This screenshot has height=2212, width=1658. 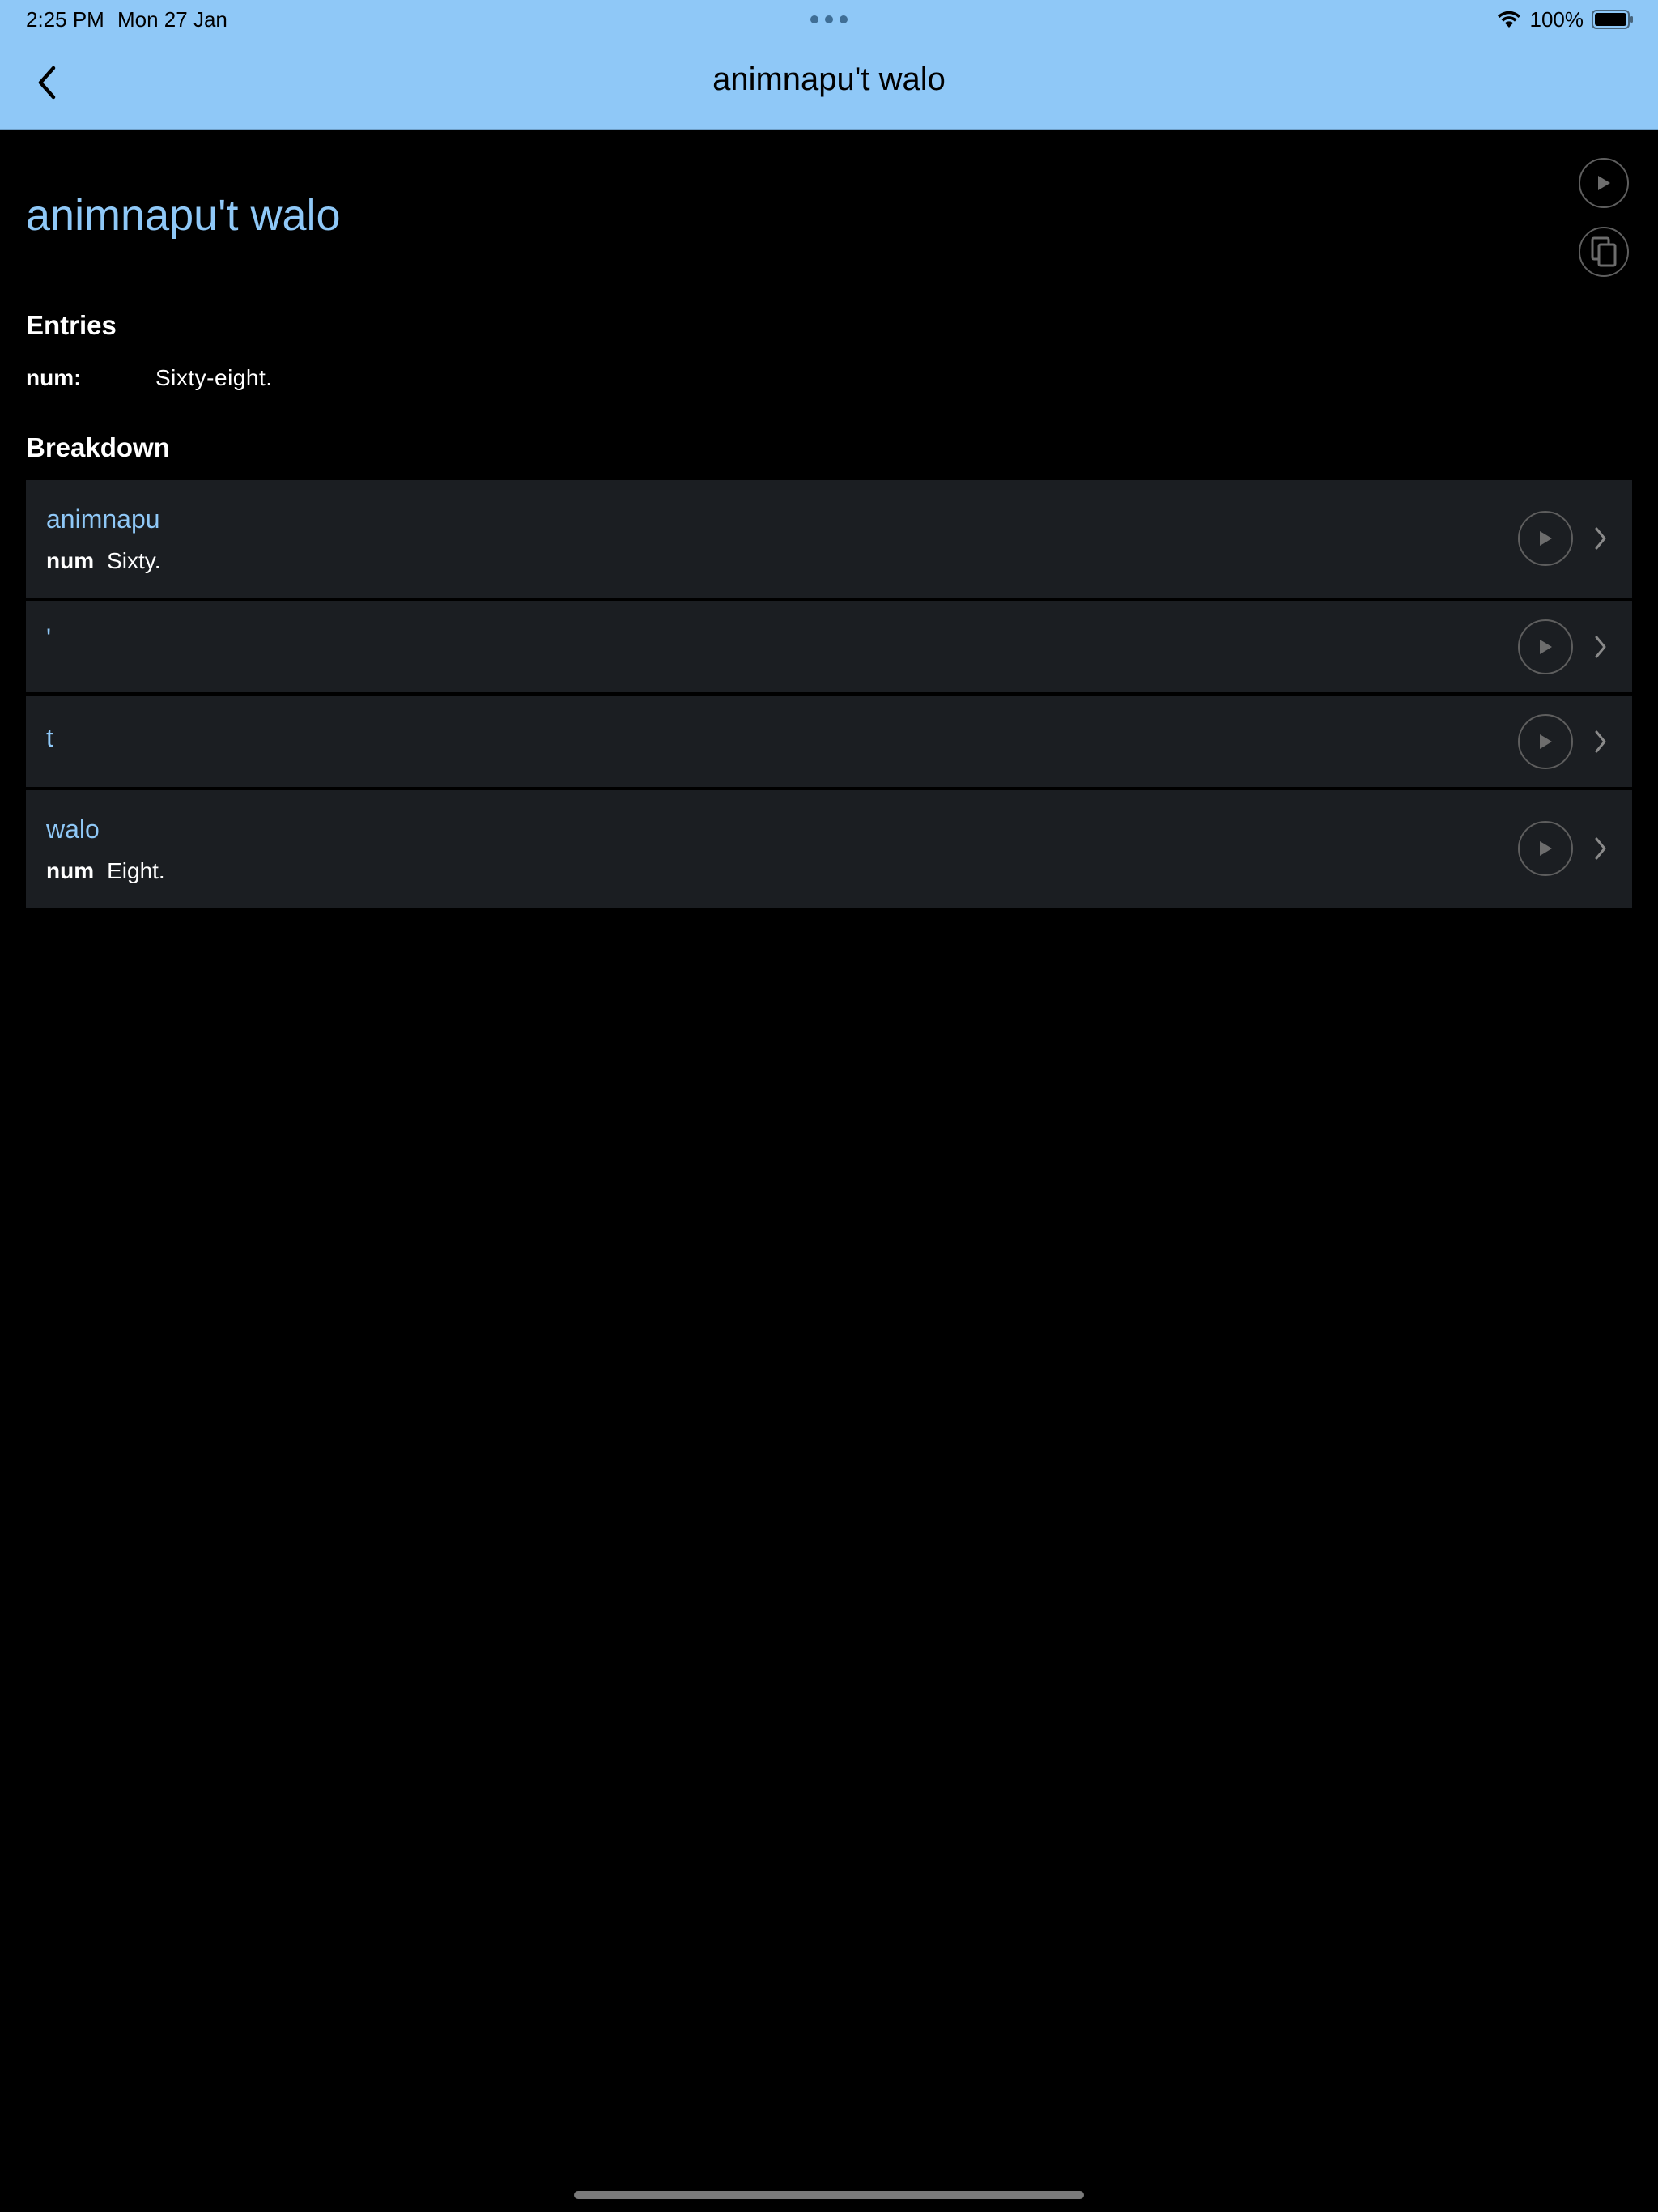 I want to click on breakdown-heading: Breakdown, so click(x=98, y=447).